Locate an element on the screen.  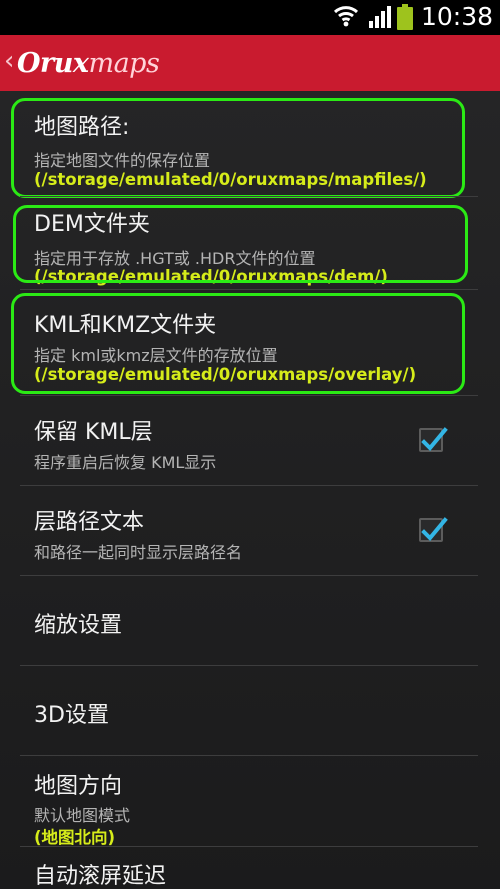
status-bar: 10:38 is located at coordinates (250, 17).